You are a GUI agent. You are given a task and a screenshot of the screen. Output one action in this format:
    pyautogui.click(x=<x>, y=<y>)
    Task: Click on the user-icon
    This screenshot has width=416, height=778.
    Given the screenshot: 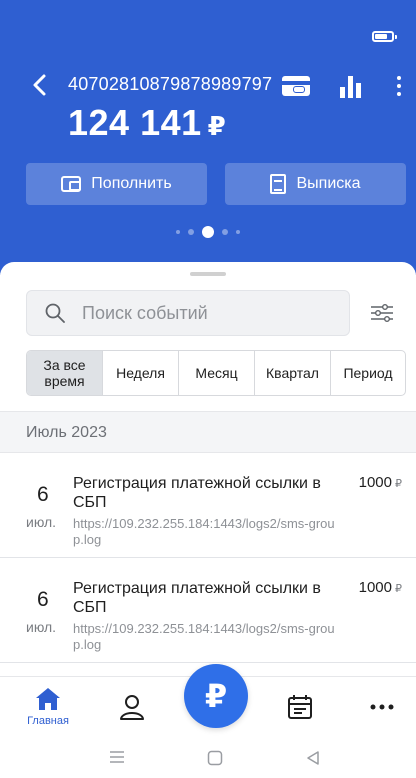 What is the action you would take?
    pyautogui.click(x=132, y=707)
    